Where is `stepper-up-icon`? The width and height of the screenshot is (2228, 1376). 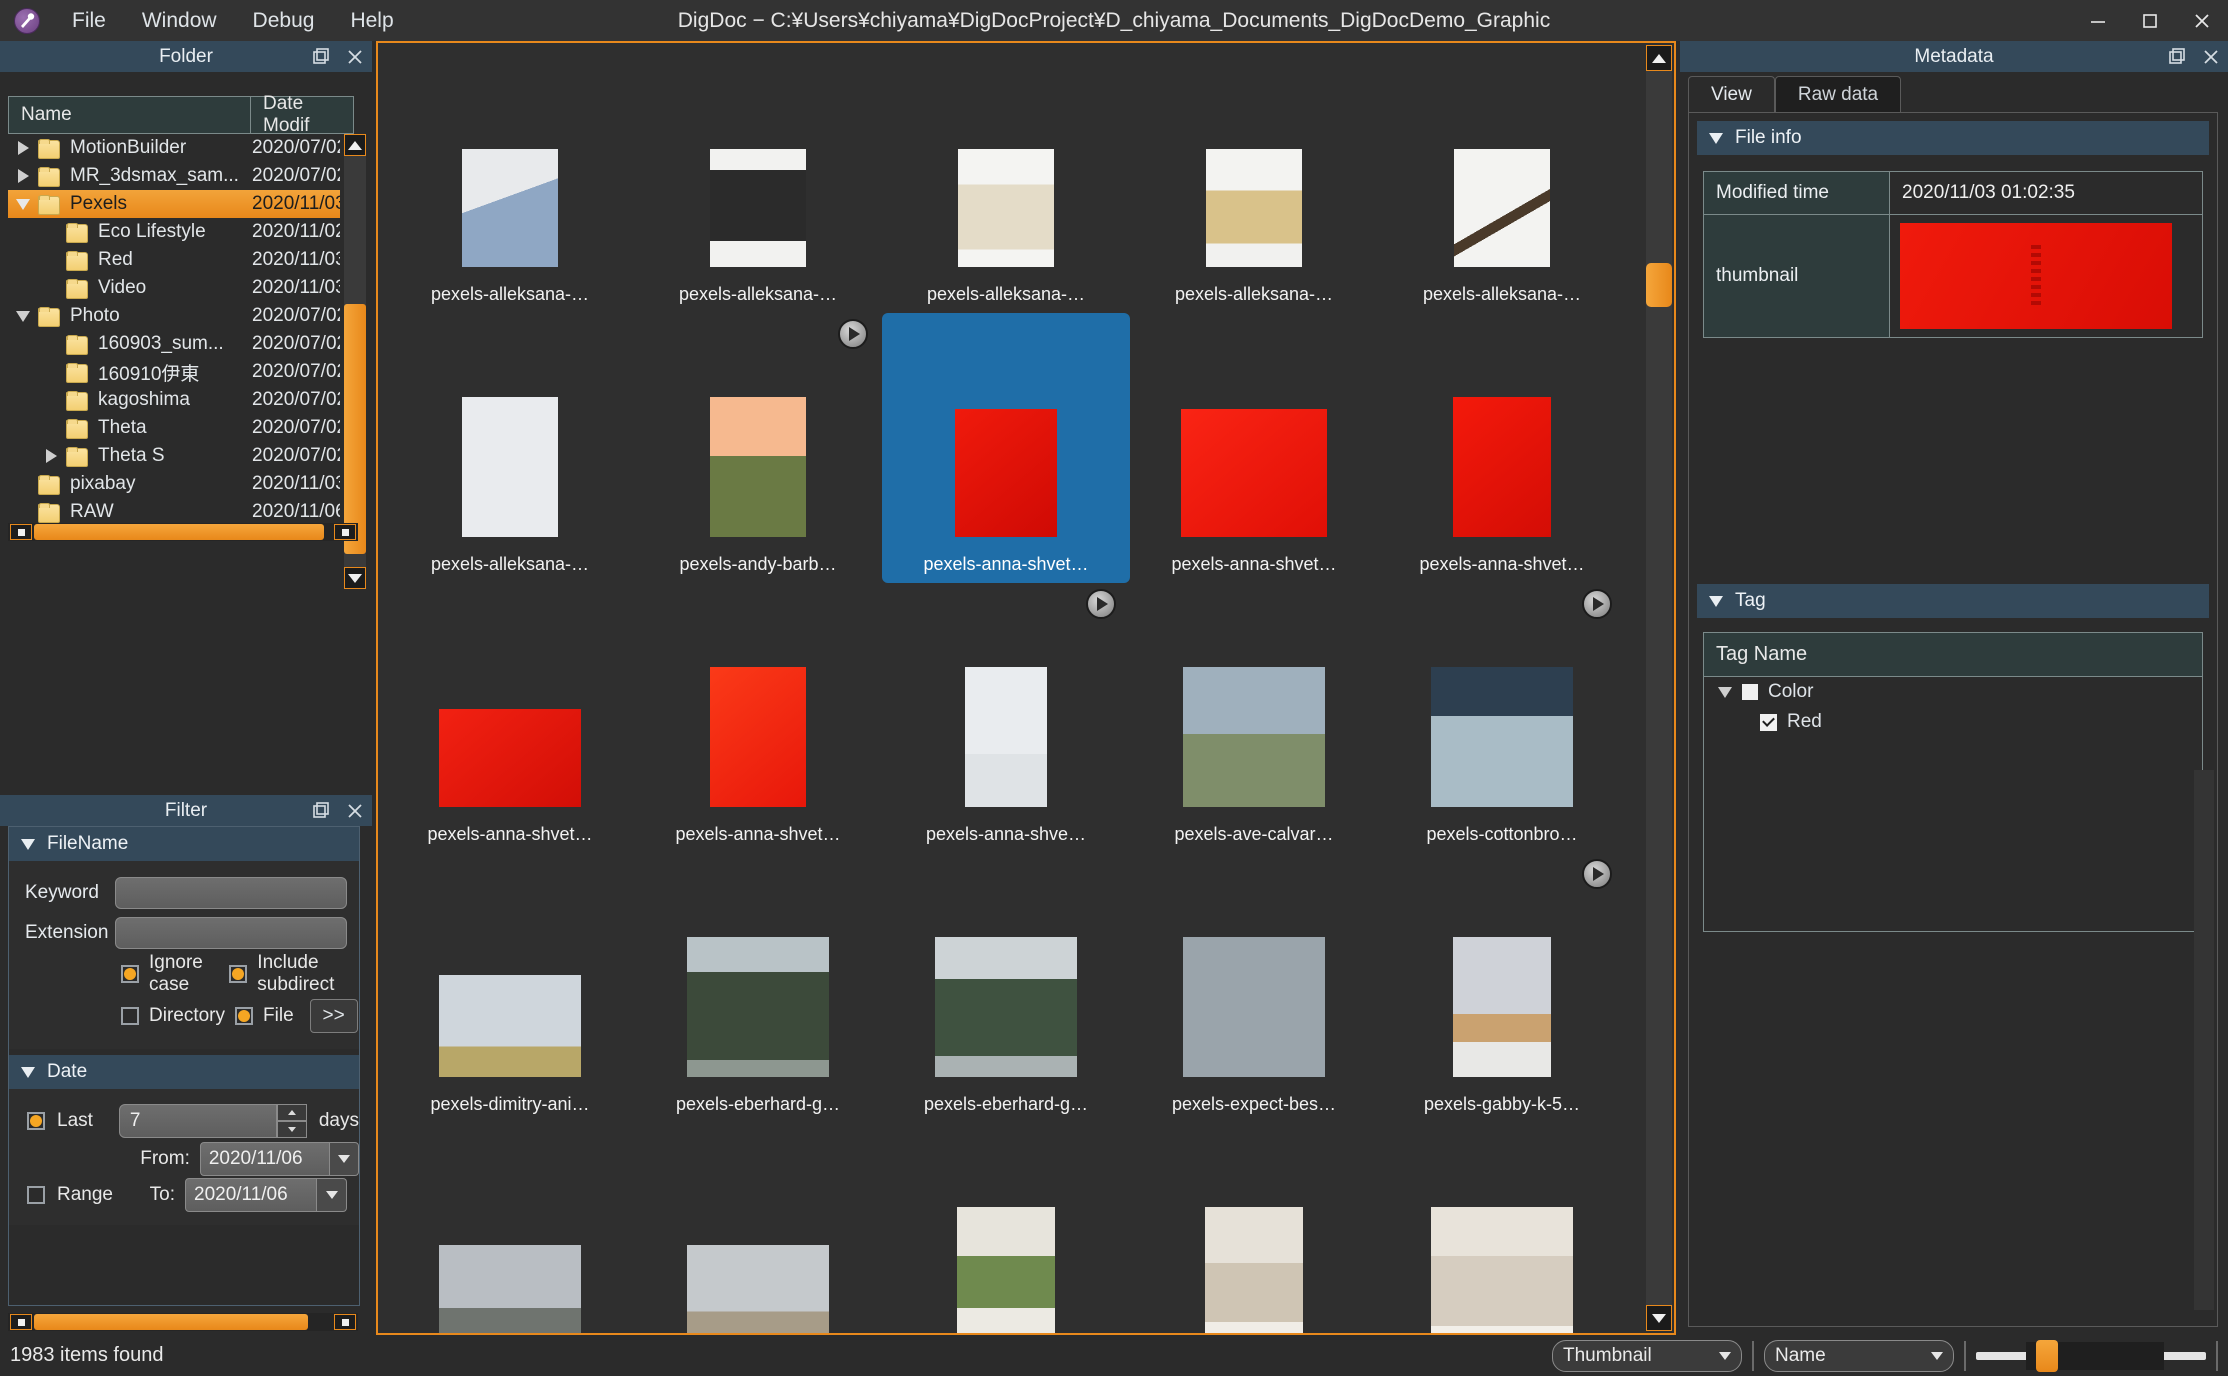
stepper-up-icon is located at coordinates (291, 1112).